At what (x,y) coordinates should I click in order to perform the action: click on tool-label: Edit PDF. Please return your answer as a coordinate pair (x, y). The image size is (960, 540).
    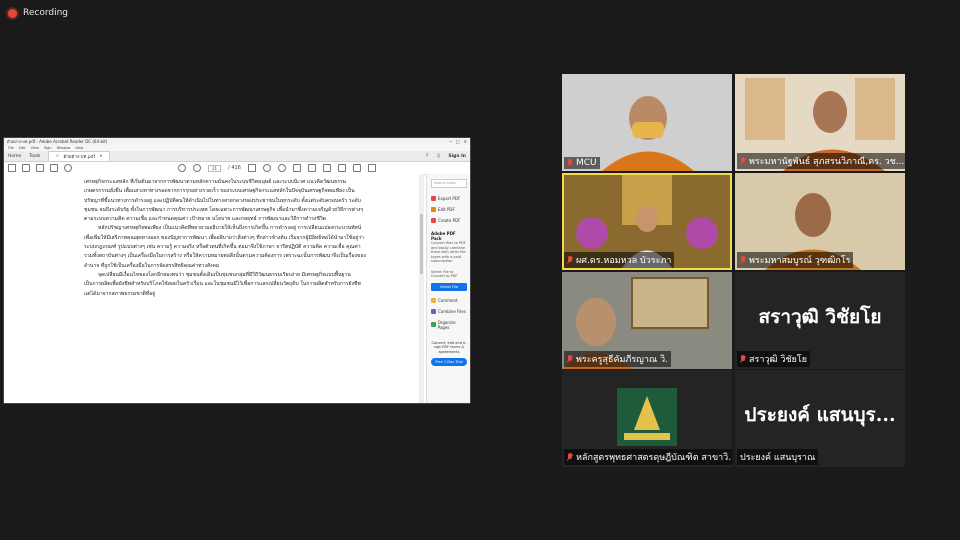
    Looking at the image, I should click on (446, 209).